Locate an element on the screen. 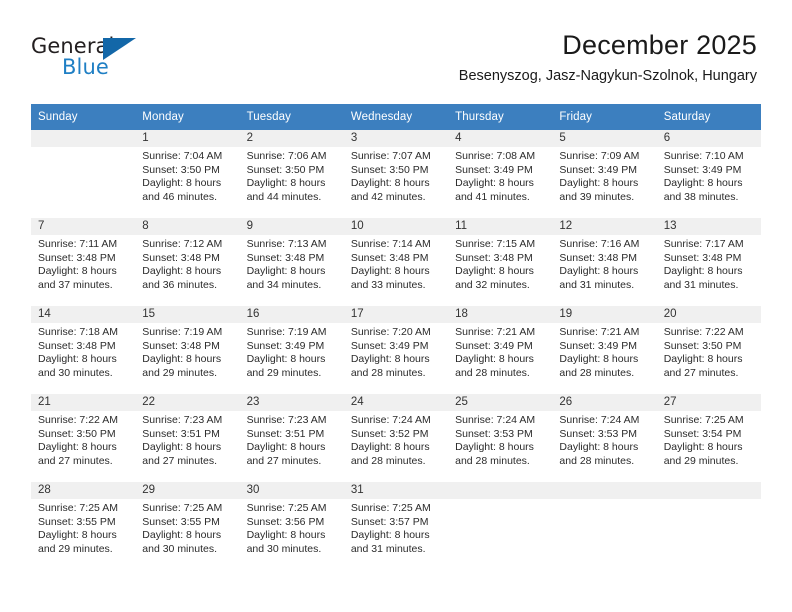 The image size is (792, 612). day-detail-daylight-line2: and 37 minutes. is located at coordinates (75, 284).